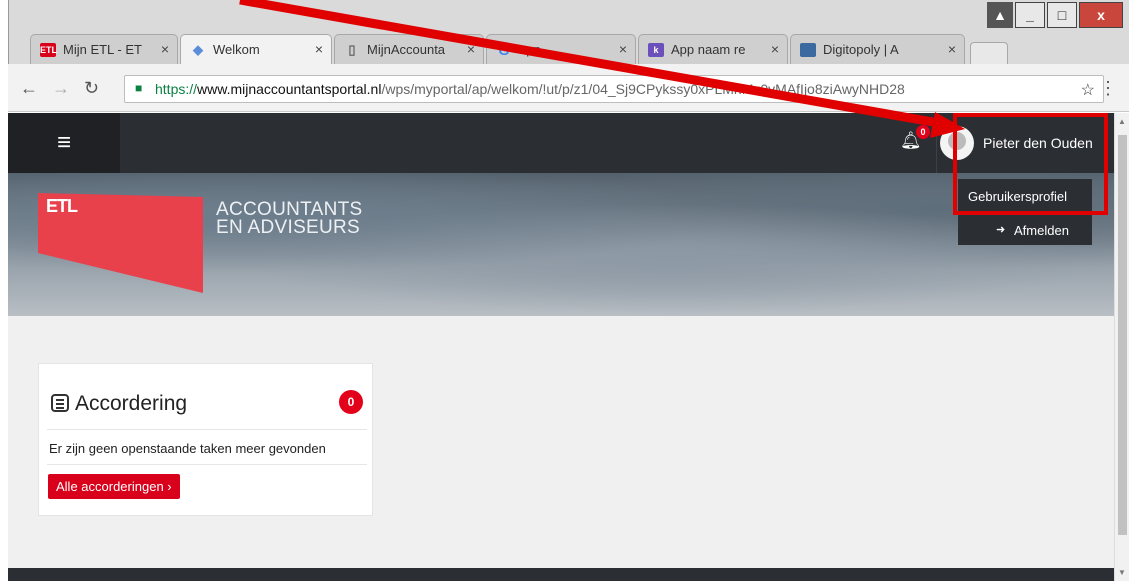  I want to click on reload-icon: ↻, so click(91, 88).